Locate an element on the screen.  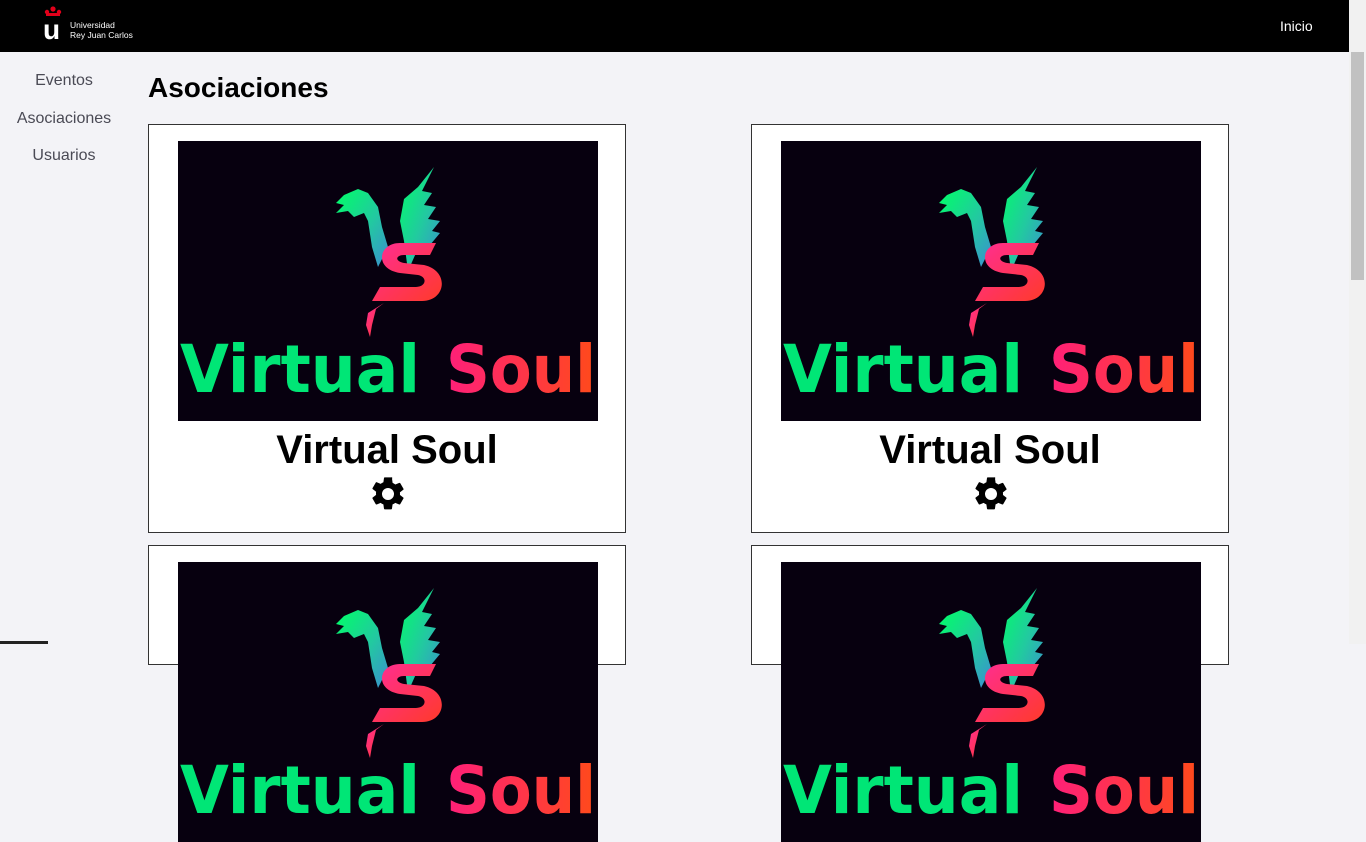
top-navbar: u Universidad Rey Juan Carlos Inicio is located at coordinates (674, 26).